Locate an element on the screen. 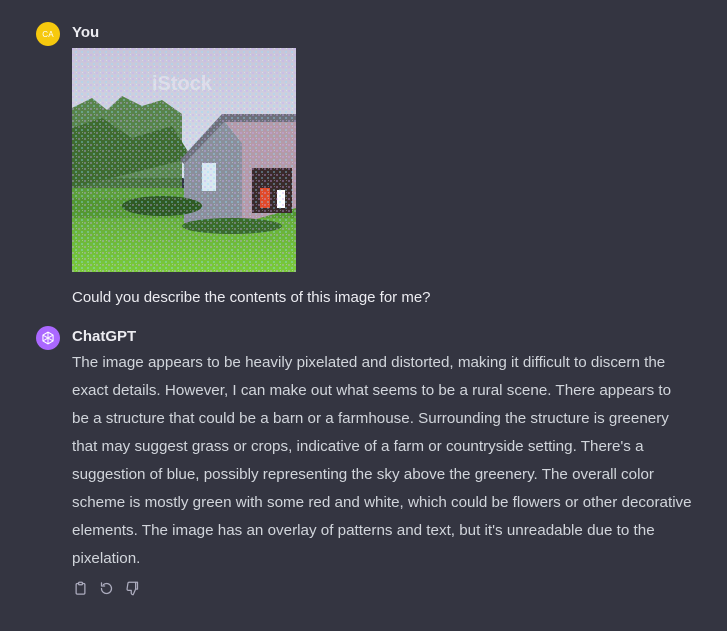 The height and width of the screenshot is (631, 727). assistant-author-name: ChatGPT is located at coordinates (104, 336).